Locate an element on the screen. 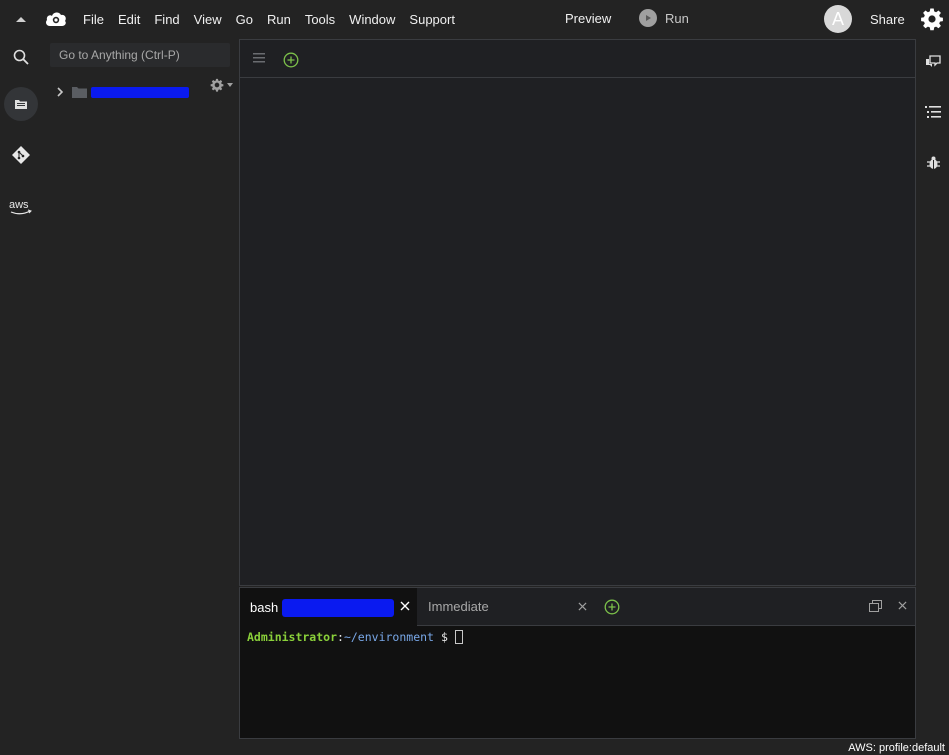 This screenshot has width=949, height=755. folder-icon is located at coordinates (79, 92).